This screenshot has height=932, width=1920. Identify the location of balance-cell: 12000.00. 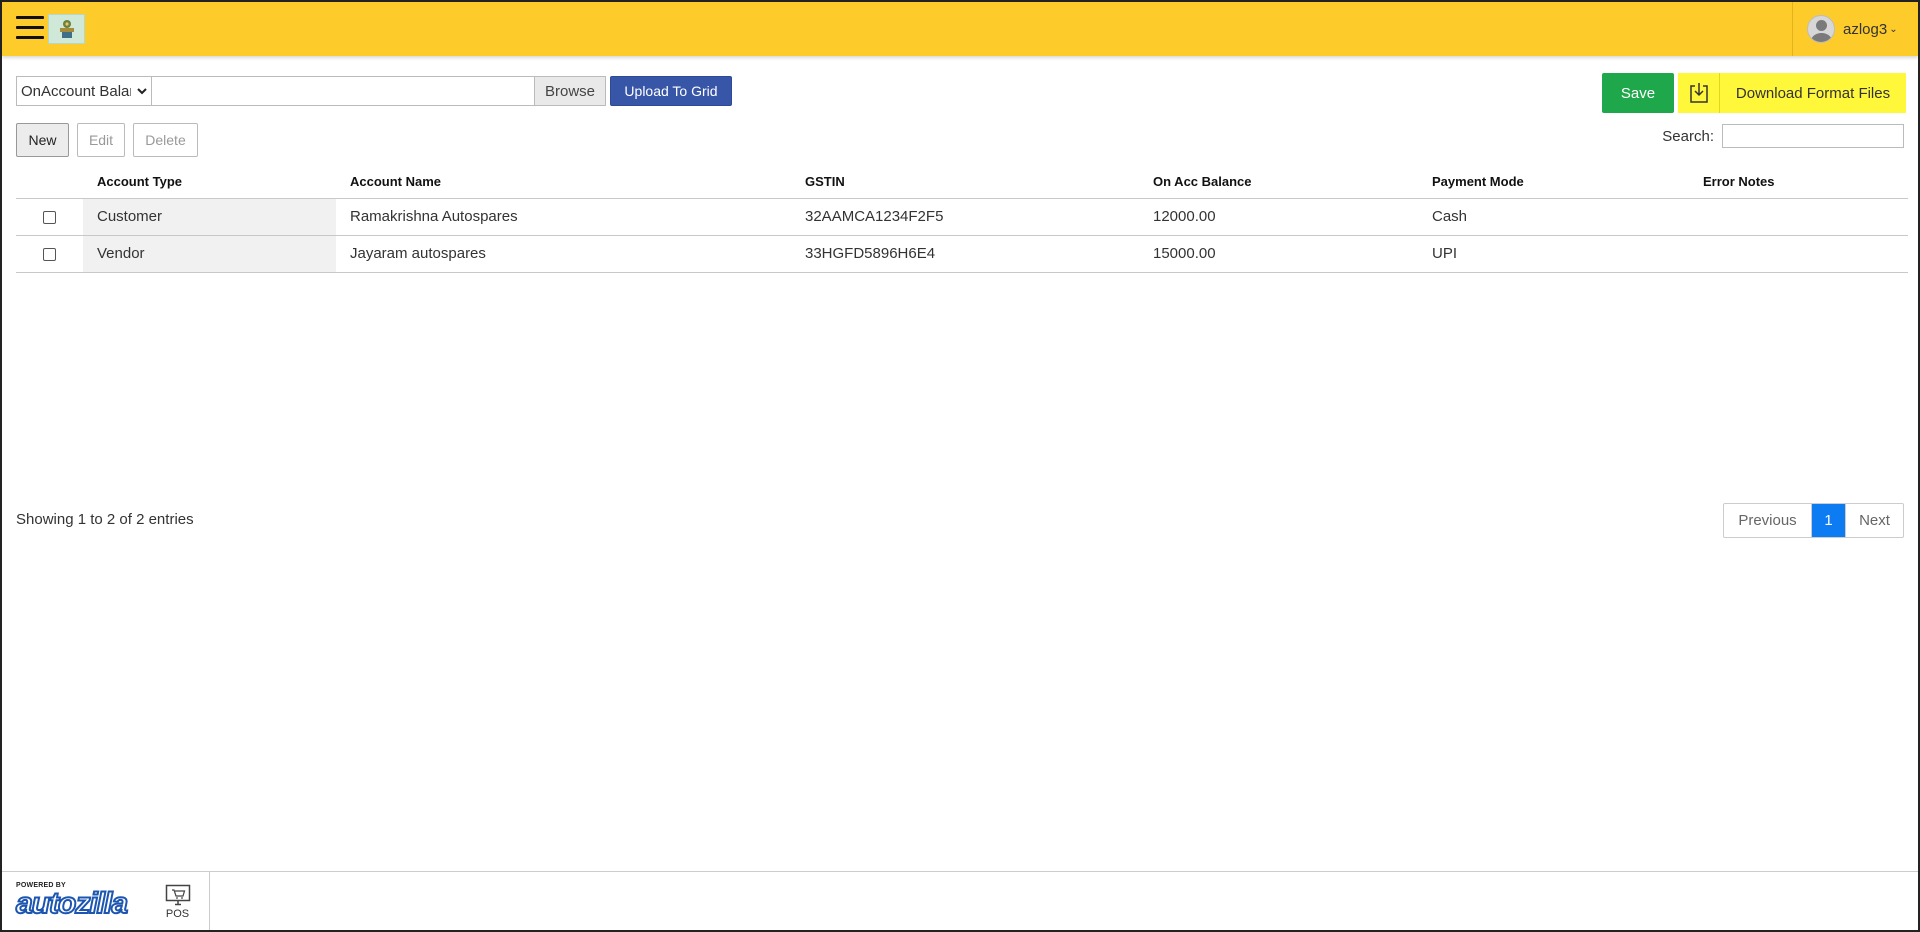
(1278, 217).